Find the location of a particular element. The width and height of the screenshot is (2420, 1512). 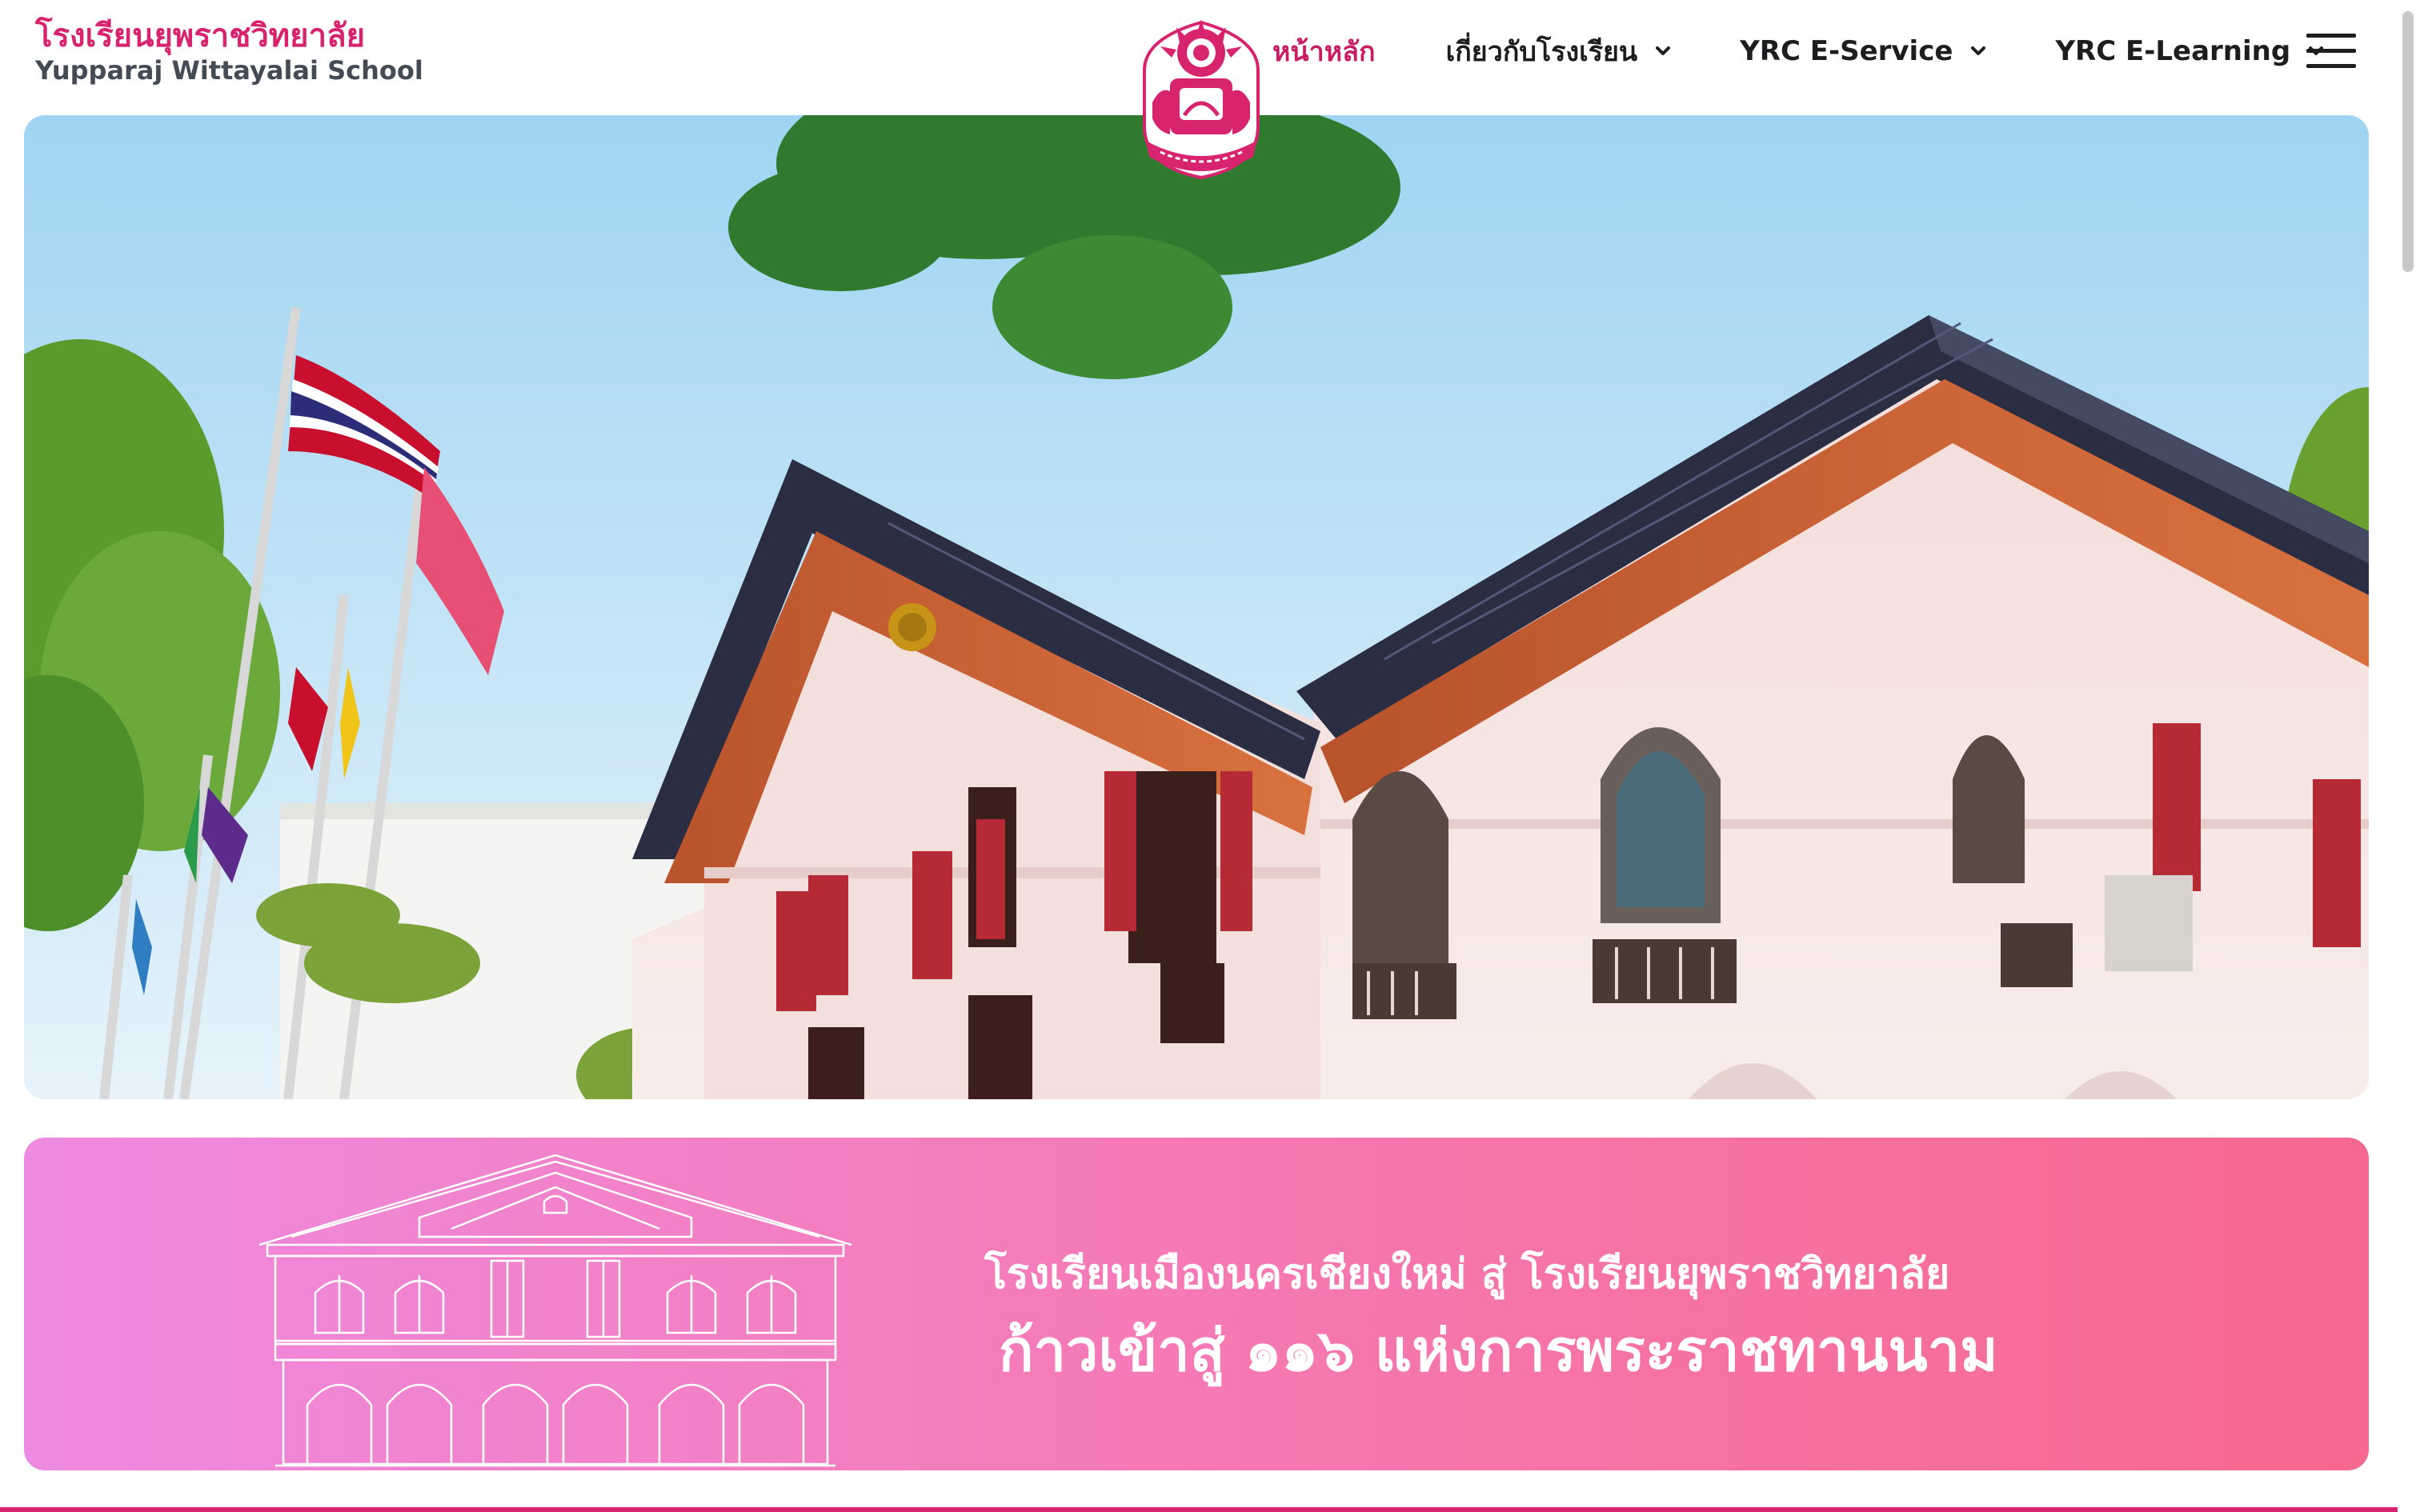

nav-item-e-service: YRC E-Service is located at coordinates (1863, 51).